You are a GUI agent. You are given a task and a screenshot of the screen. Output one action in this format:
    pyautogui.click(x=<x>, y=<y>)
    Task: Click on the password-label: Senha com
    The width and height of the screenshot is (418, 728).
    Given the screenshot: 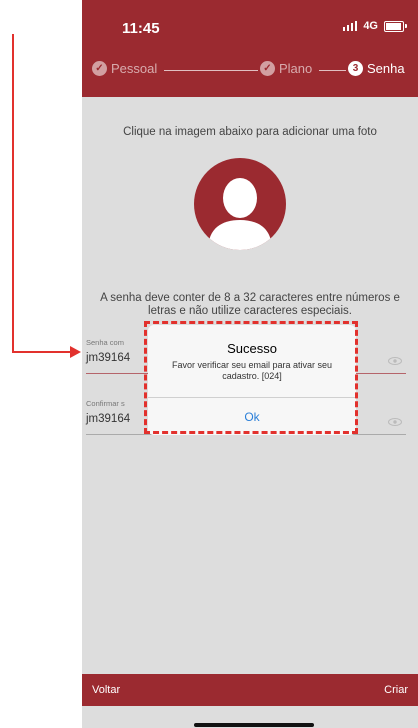 What is the action you would take?
    pyautogui.click(x=105, y=342)
    